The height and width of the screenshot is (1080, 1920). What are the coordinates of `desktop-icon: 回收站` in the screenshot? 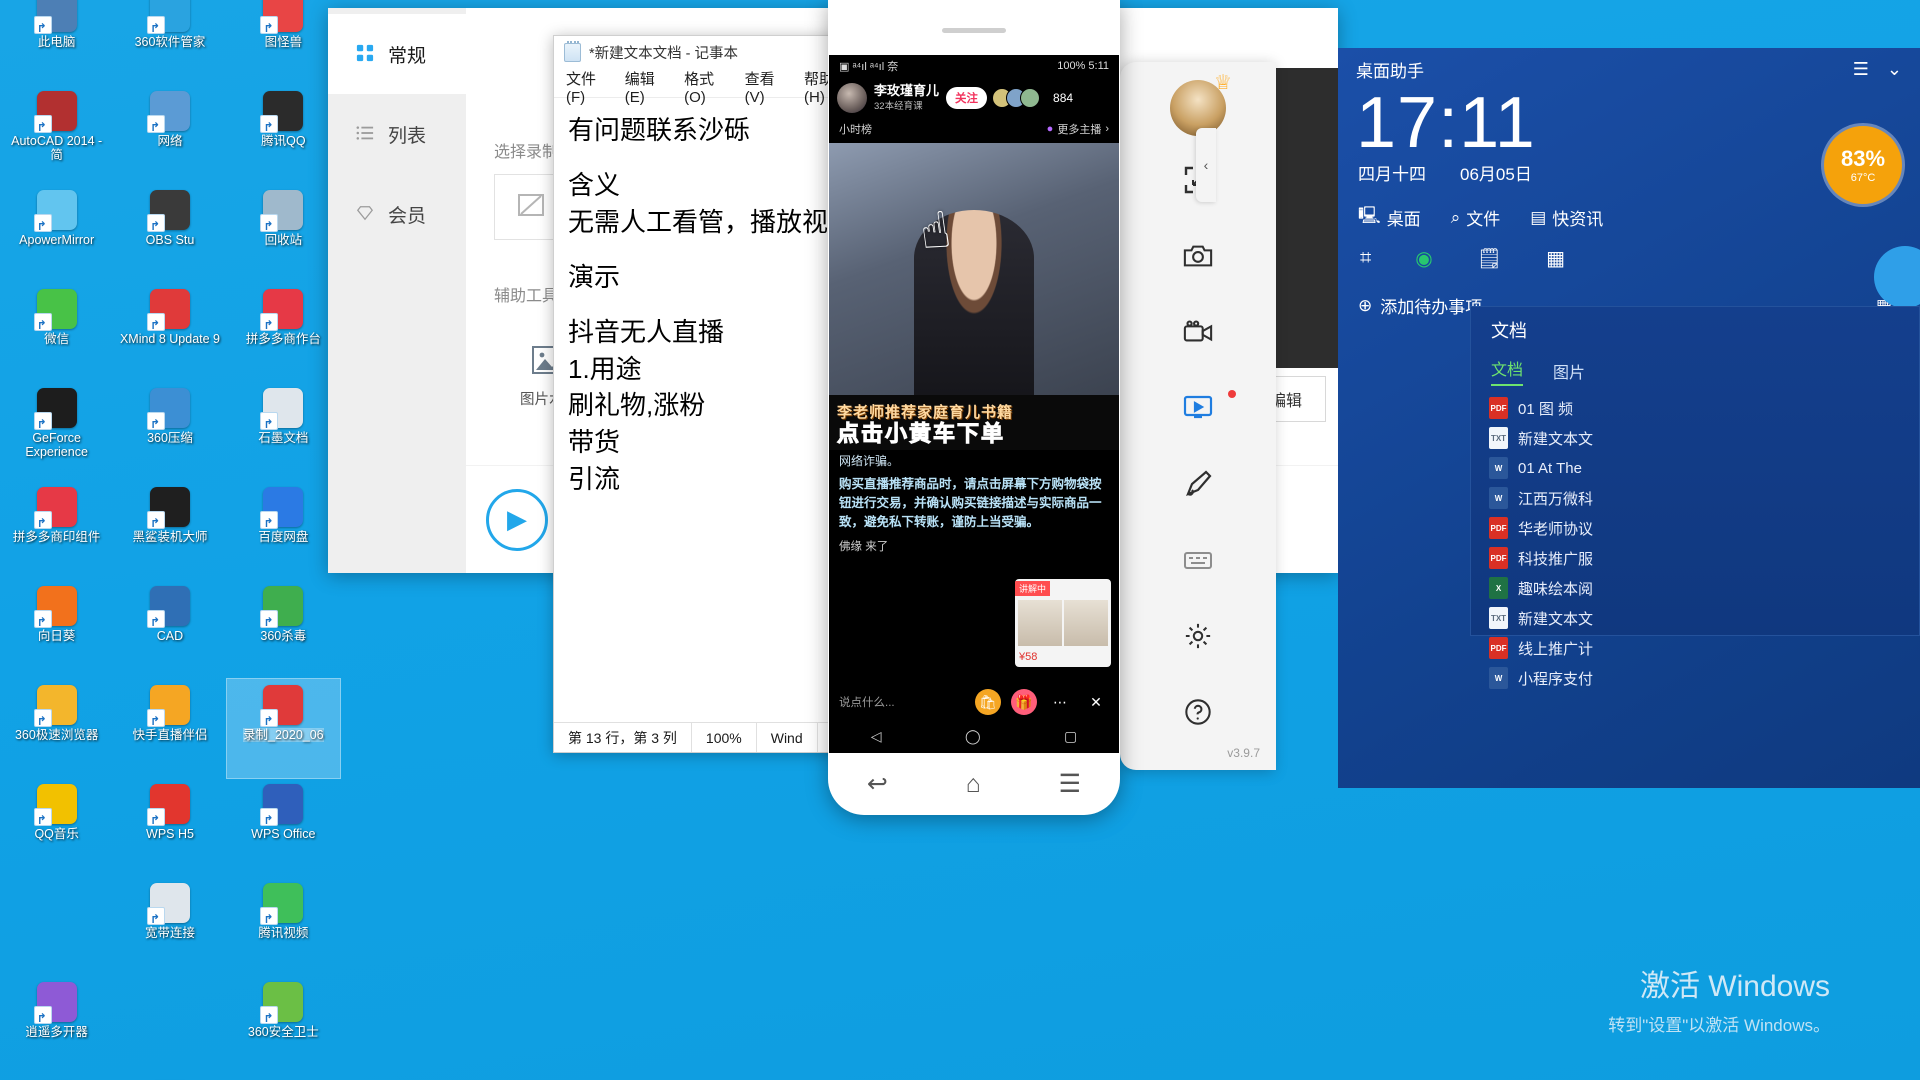 It's located at (283, 233).